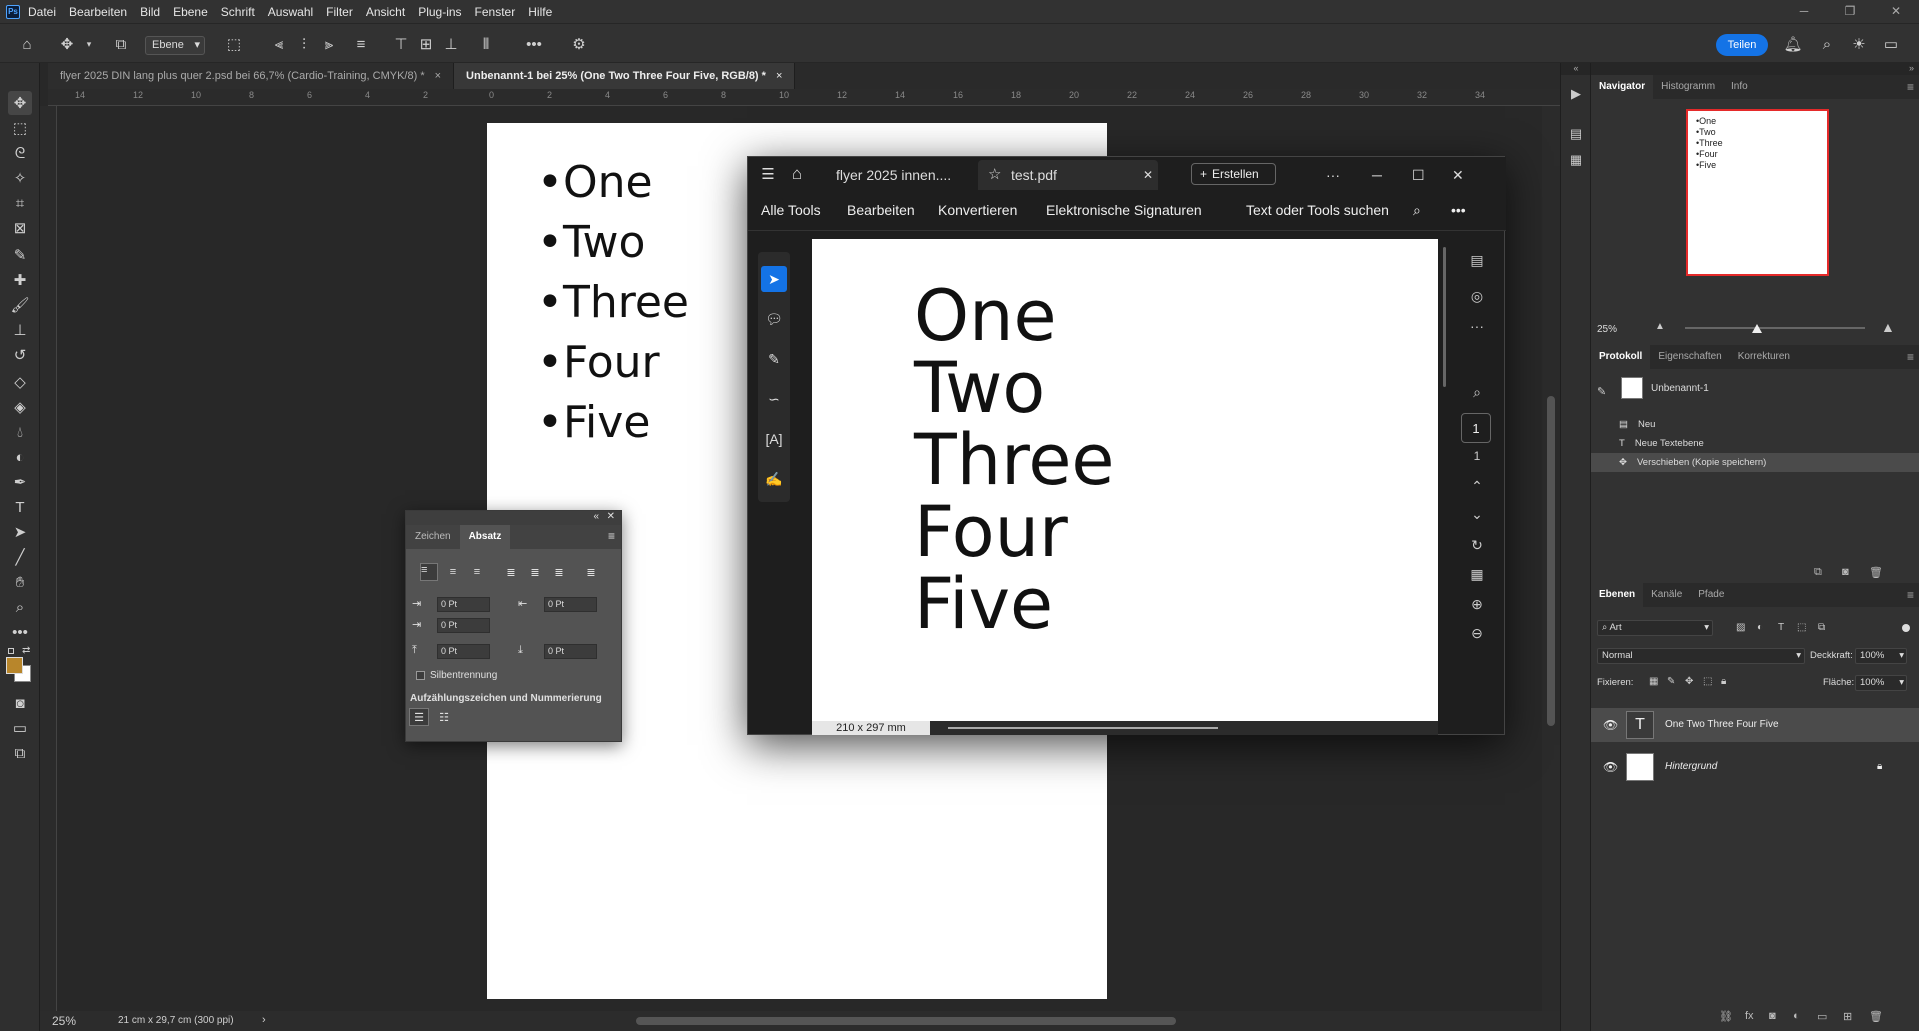 The image size is (1919, 1031). Describe the element at coordinates (329, 44) in the screenshot. I see `align-right-icon: ⫸` at that location.